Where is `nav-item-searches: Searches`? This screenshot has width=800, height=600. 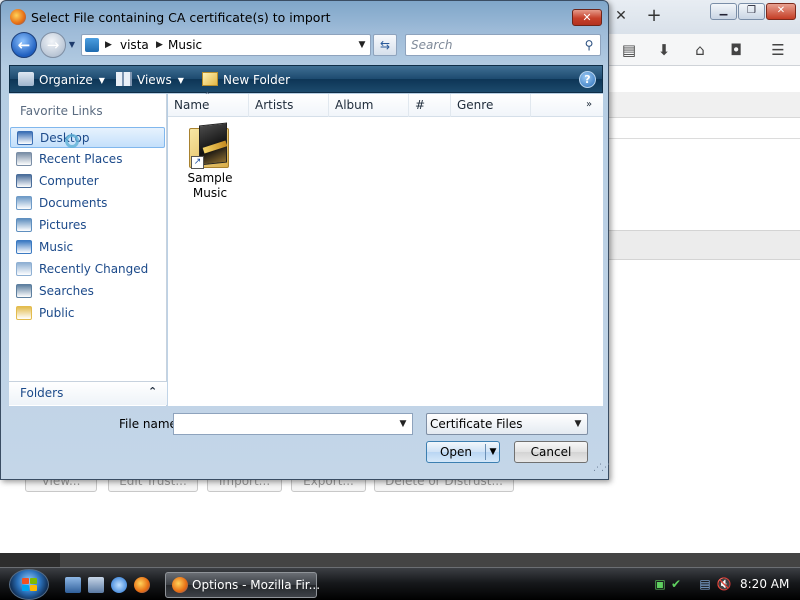
nav-item-searches: Searches is located at coordinates (87, 291).